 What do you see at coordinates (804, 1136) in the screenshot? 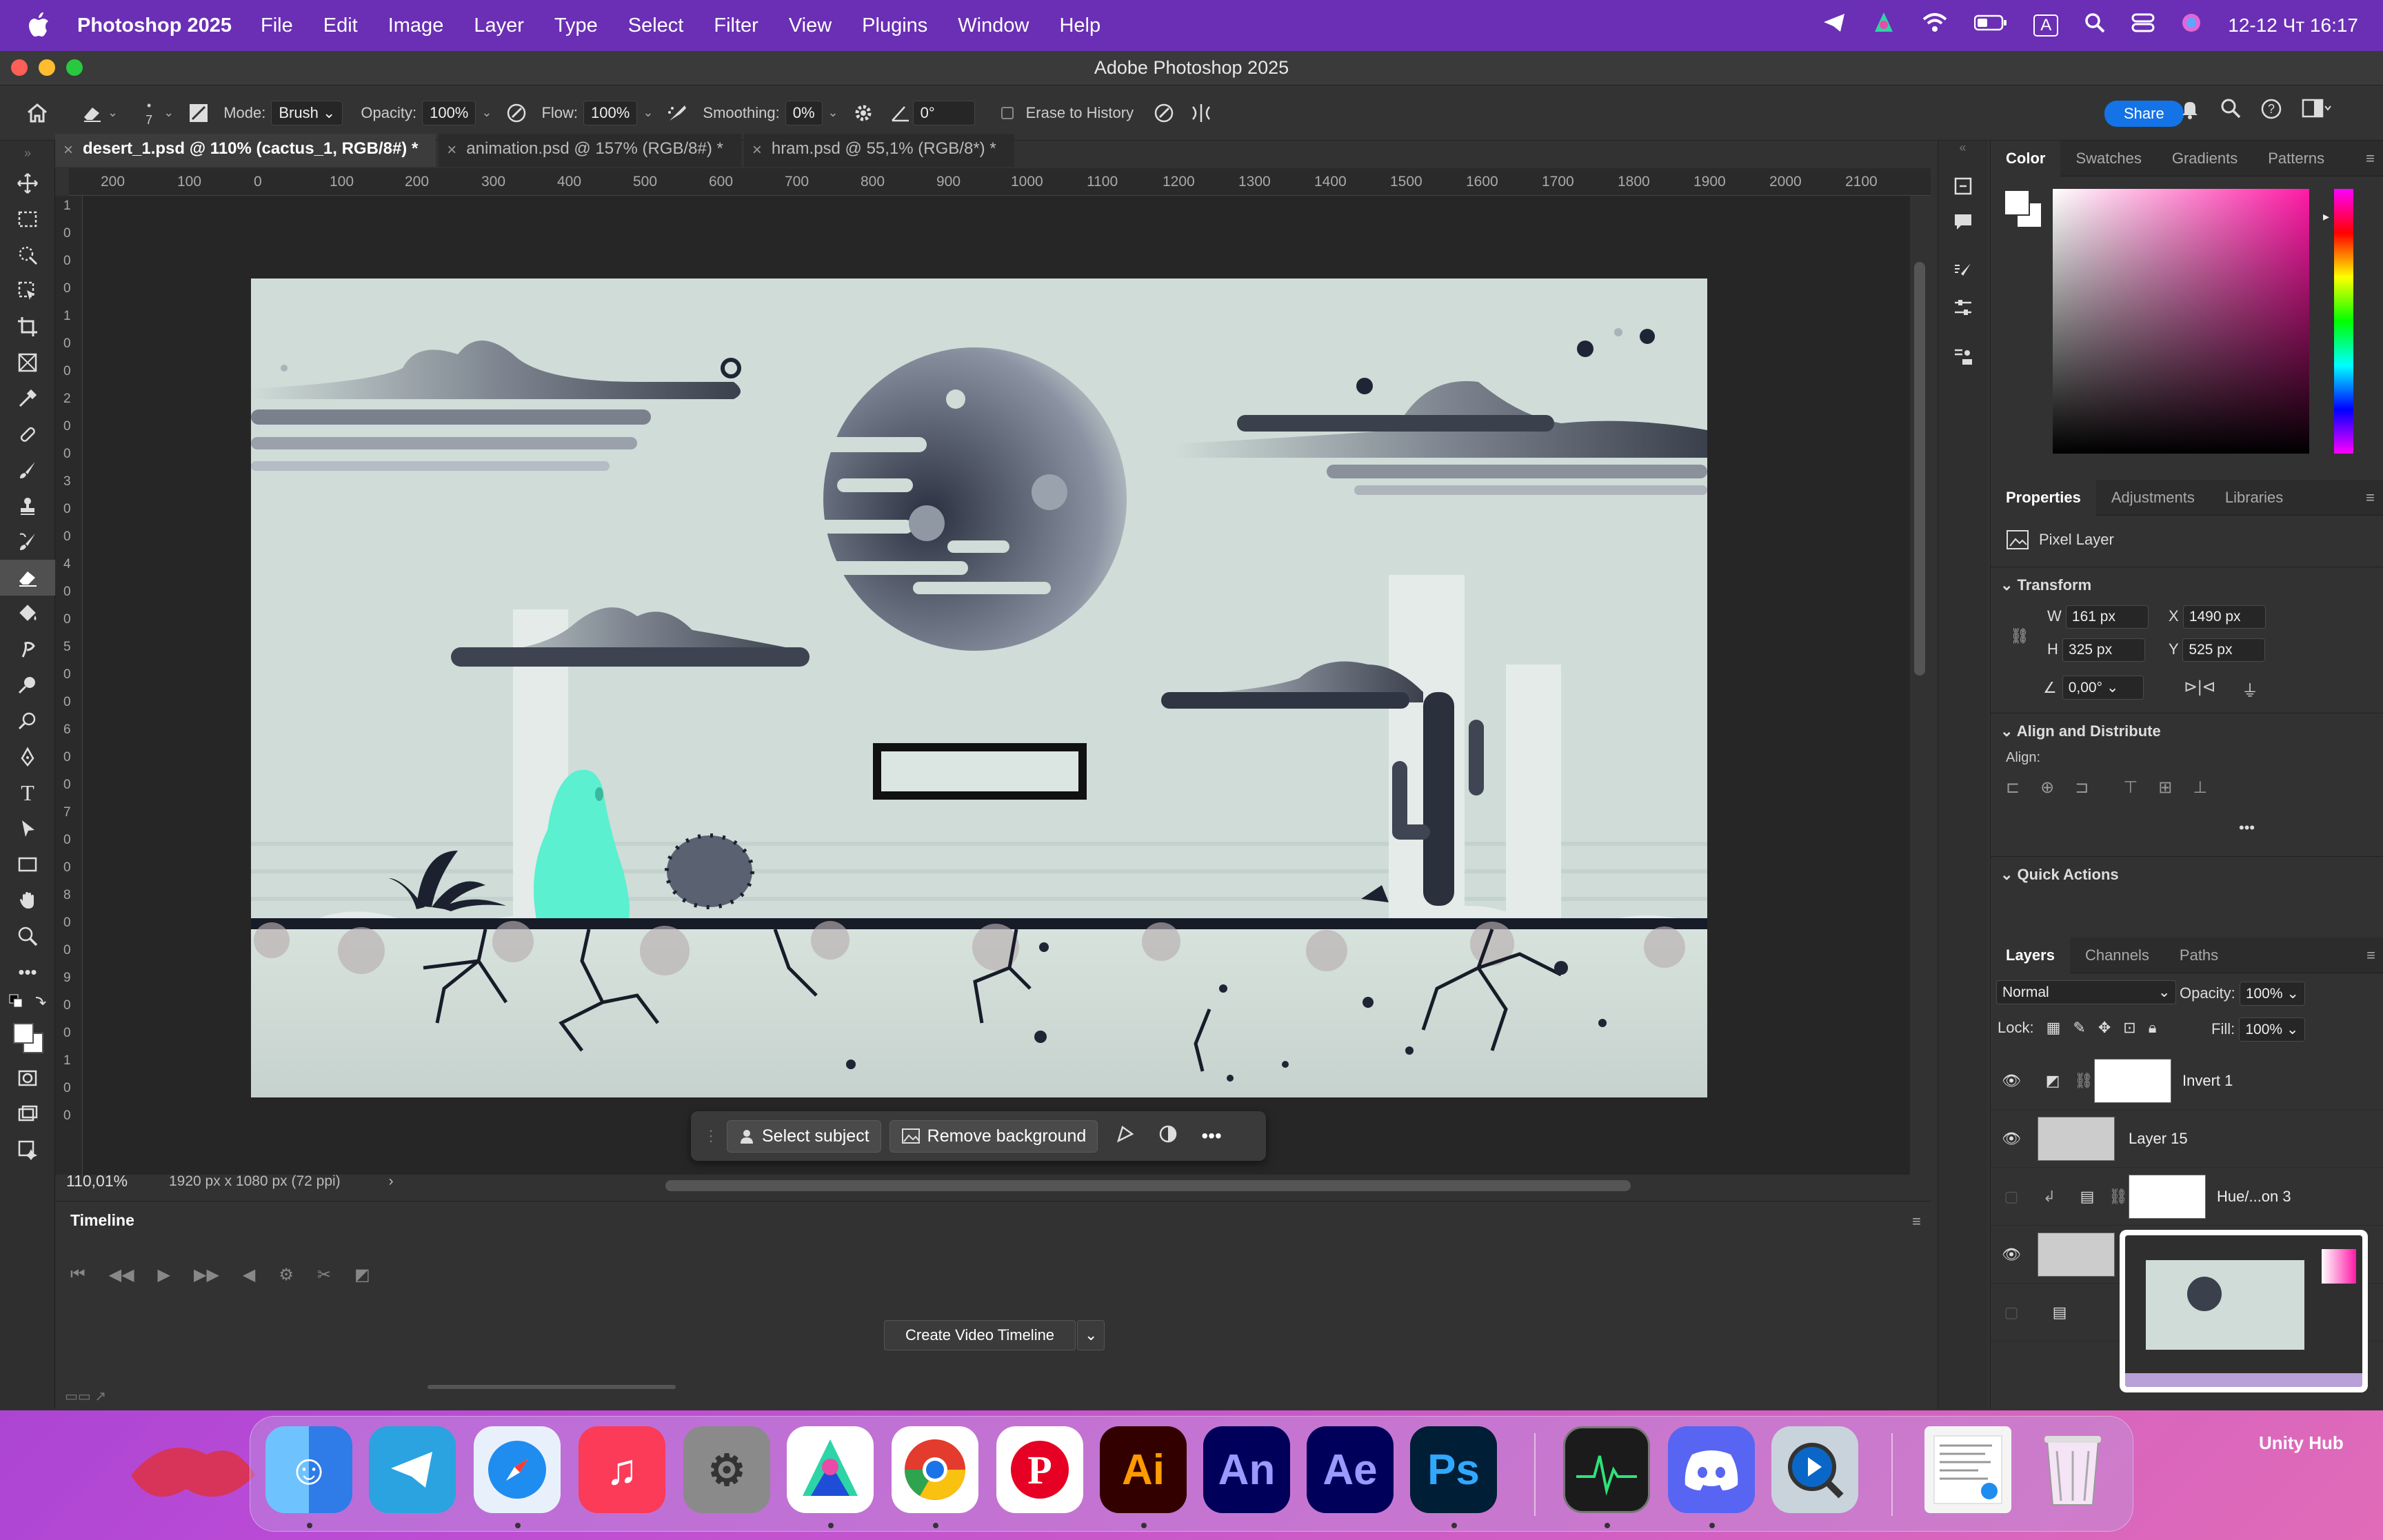
I see `select-subject-button: Select subject` at bounding box center [804, 1136].